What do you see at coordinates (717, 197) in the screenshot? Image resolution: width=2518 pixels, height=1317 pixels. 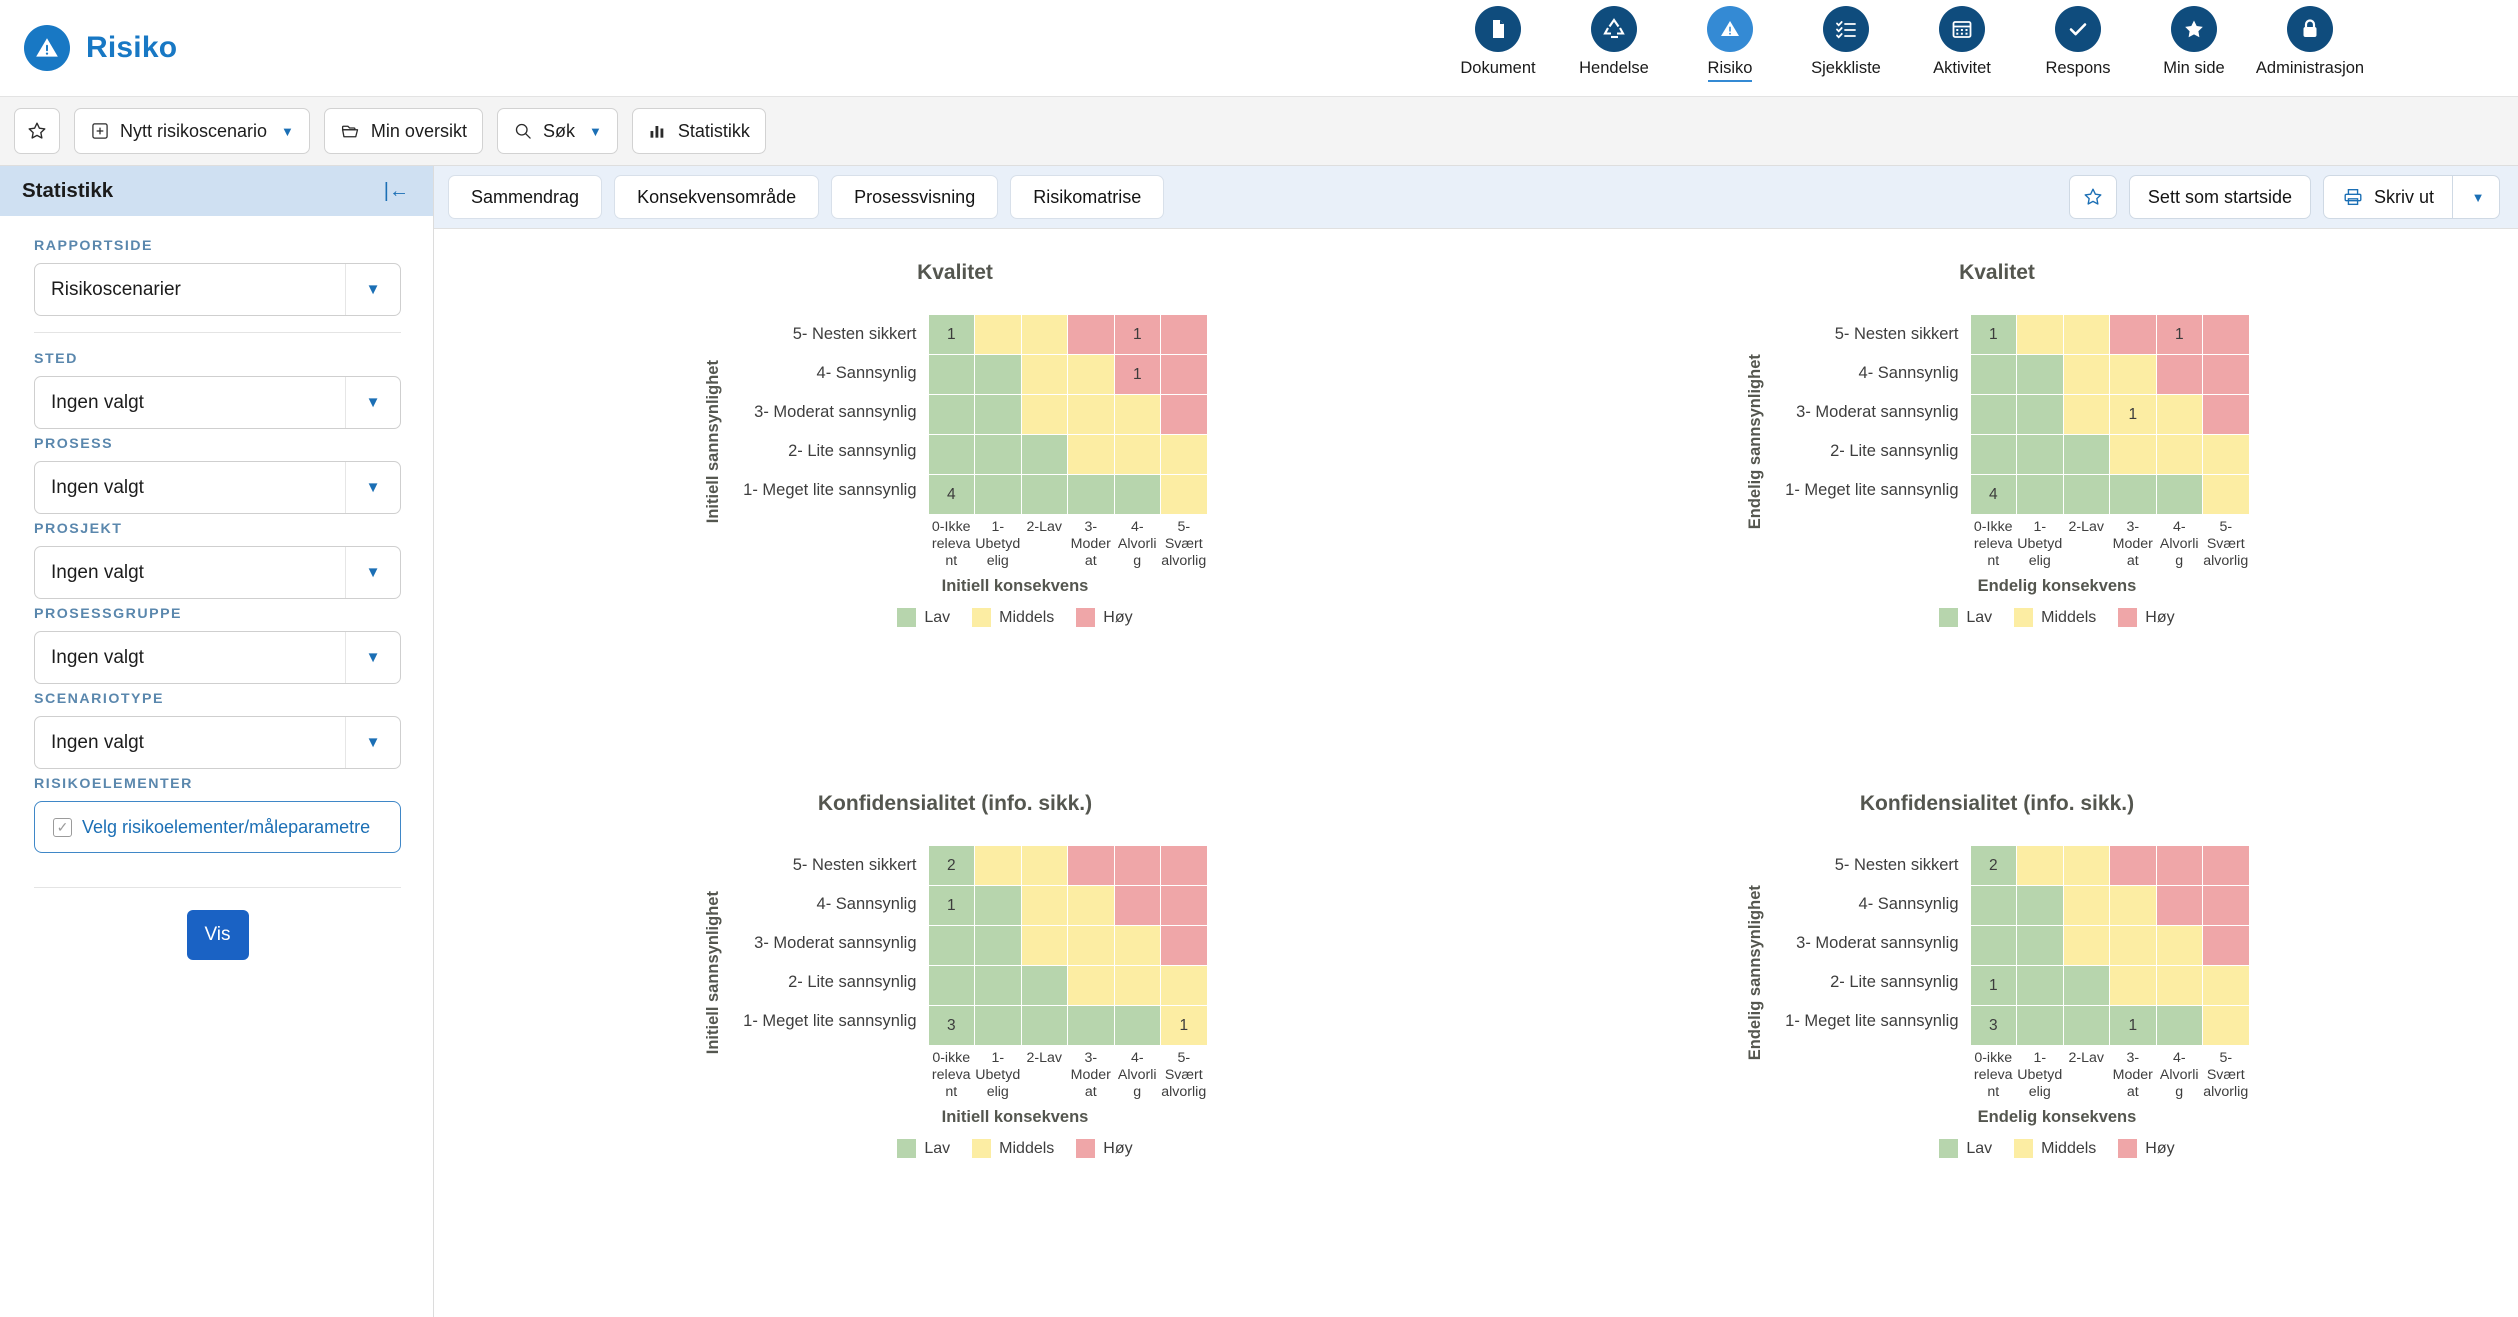 I see `tab-konsekvensomr-de: Konsekvensområde` at bounding box center [717, 197].